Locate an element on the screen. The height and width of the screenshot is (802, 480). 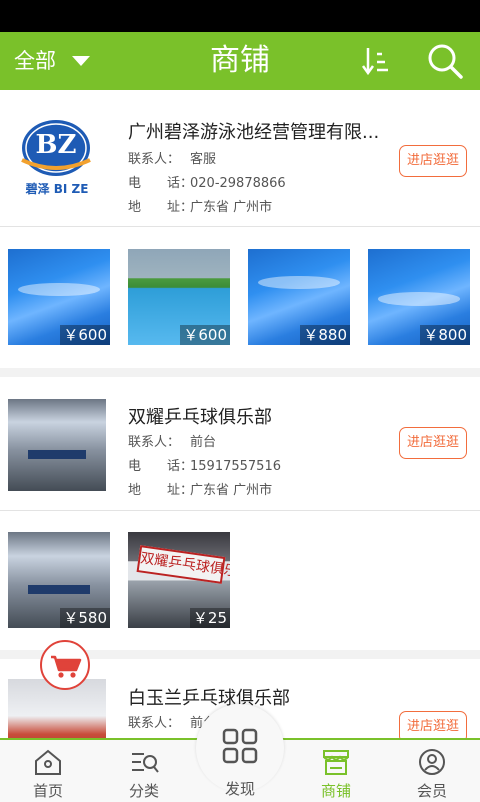
phone-row: 电 话：020-29878866 is located at coordinates (207, 181).